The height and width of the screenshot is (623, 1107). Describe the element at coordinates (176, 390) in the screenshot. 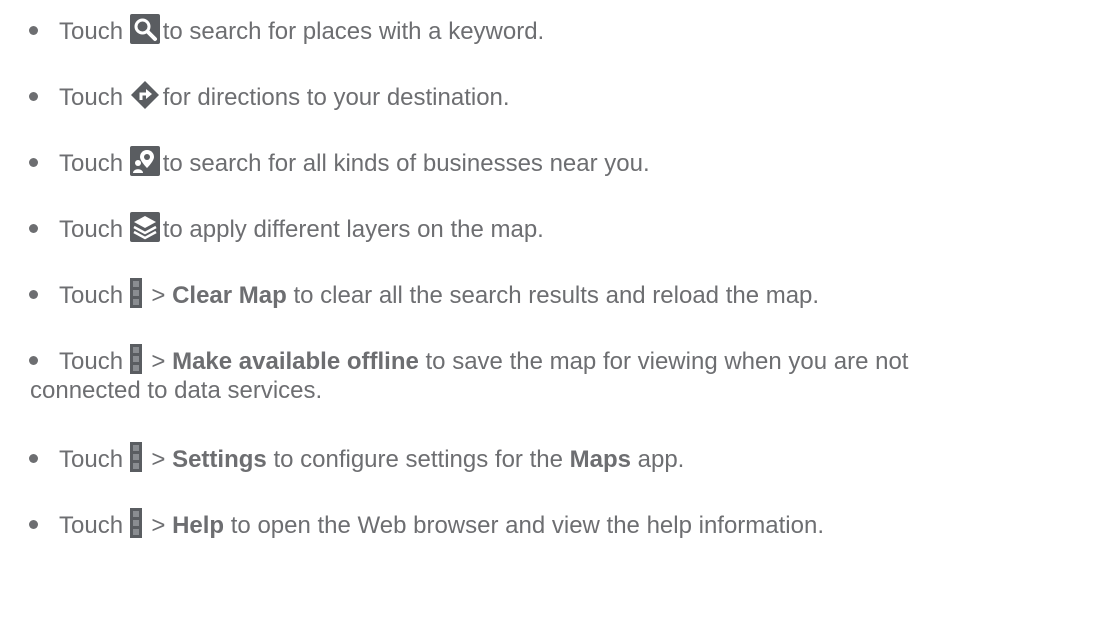

I see `list-item-text-continued: connected to data services.` at that location.